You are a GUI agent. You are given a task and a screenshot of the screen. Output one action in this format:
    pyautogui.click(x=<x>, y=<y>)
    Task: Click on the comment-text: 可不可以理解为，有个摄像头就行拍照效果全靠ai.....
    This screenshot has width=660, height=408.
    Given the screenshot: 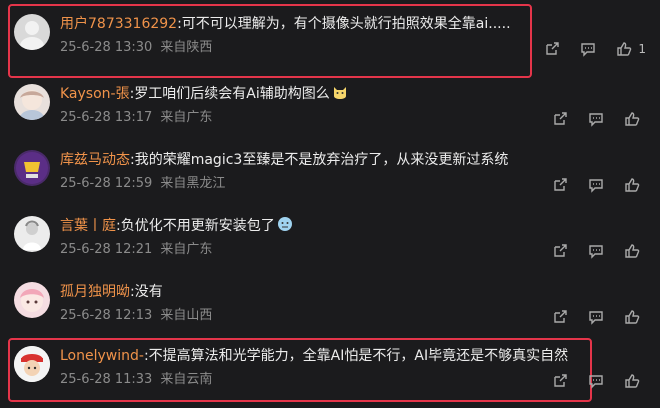 What is the action you would take?
    pyautogui.click(x=346, y=24)
    